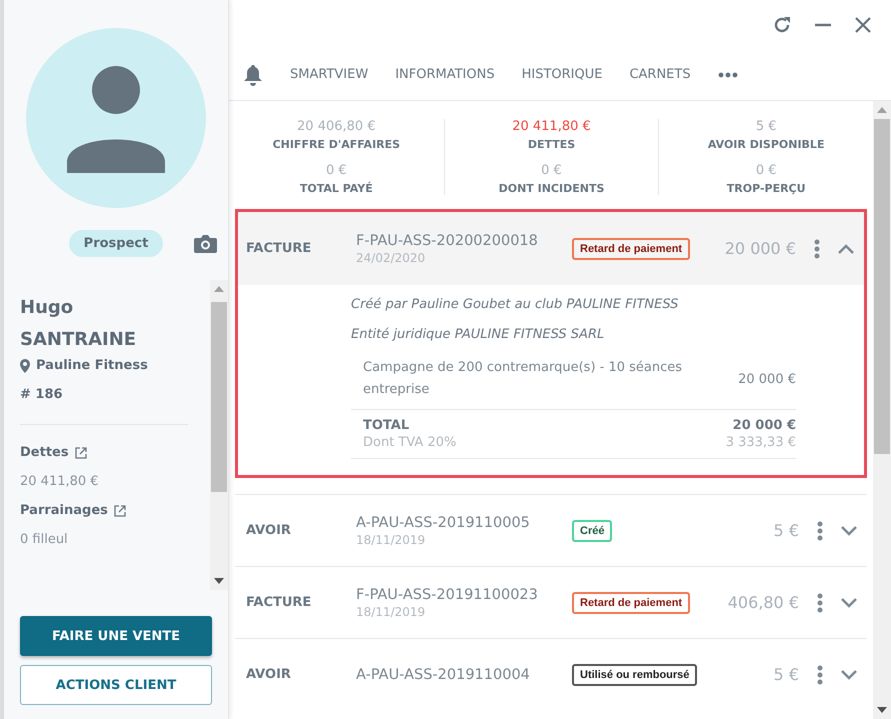 This screenshot has height=719, width=891. I want to click on client-actions-button: ACTIONS CLIENT, so click(116, 685).